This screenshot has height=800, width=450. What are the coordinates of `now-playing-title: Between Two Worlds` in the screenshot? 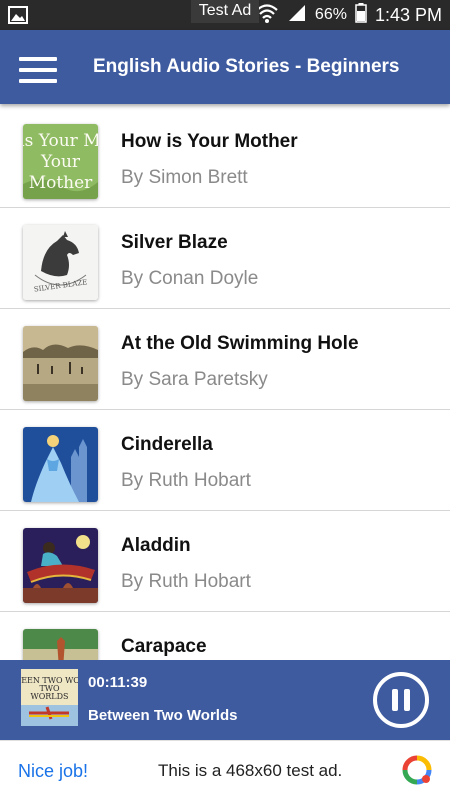 It's located at (163, 715).